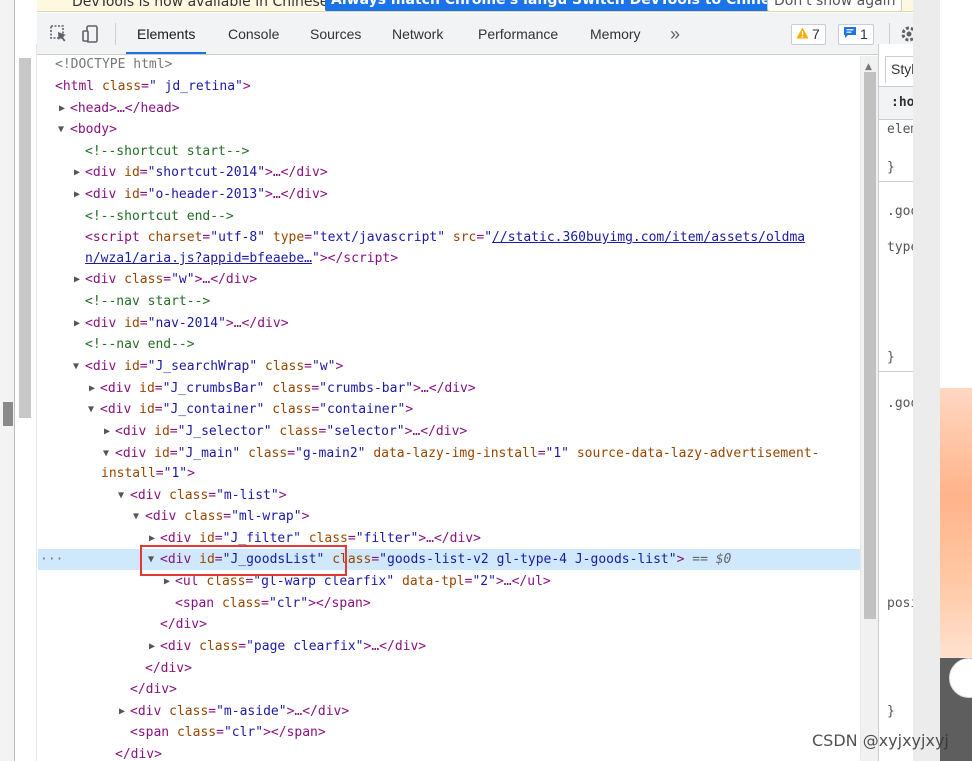  Describe the element at coordinates (896, 181) in the screenshot. I see `style-rule-divider` at that location.